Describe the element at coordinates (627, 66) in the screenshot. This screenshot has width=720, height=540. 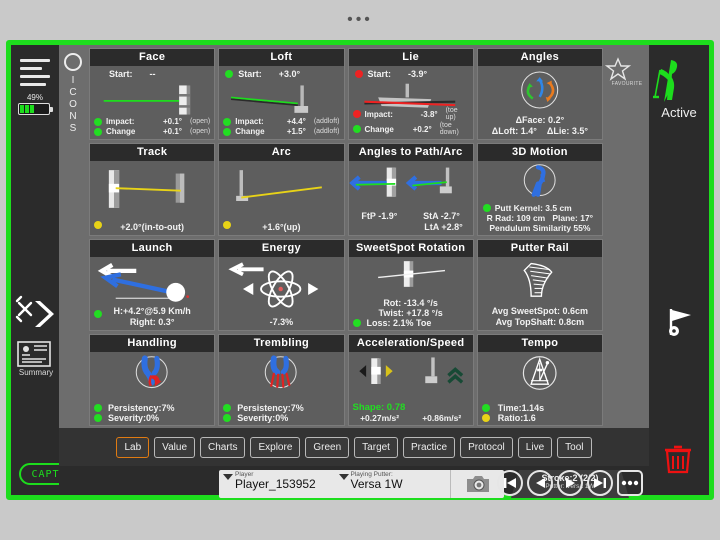
I see `favourite-button: FAVOURITE` at that location.